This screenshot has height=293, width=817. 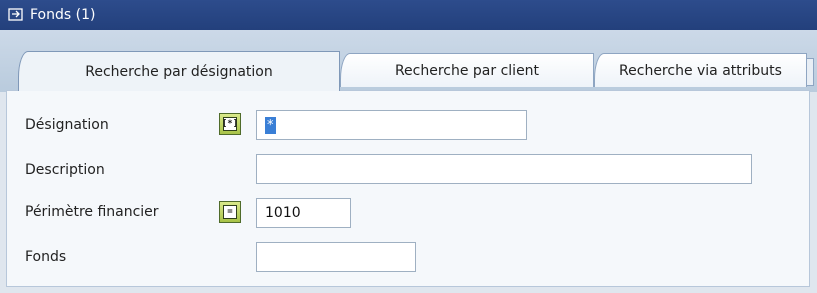 What do you see at coordinates (700, 70) in the screenshot?
I see `tab-label: Recherche via attributs` at bounding box center [700, 70].